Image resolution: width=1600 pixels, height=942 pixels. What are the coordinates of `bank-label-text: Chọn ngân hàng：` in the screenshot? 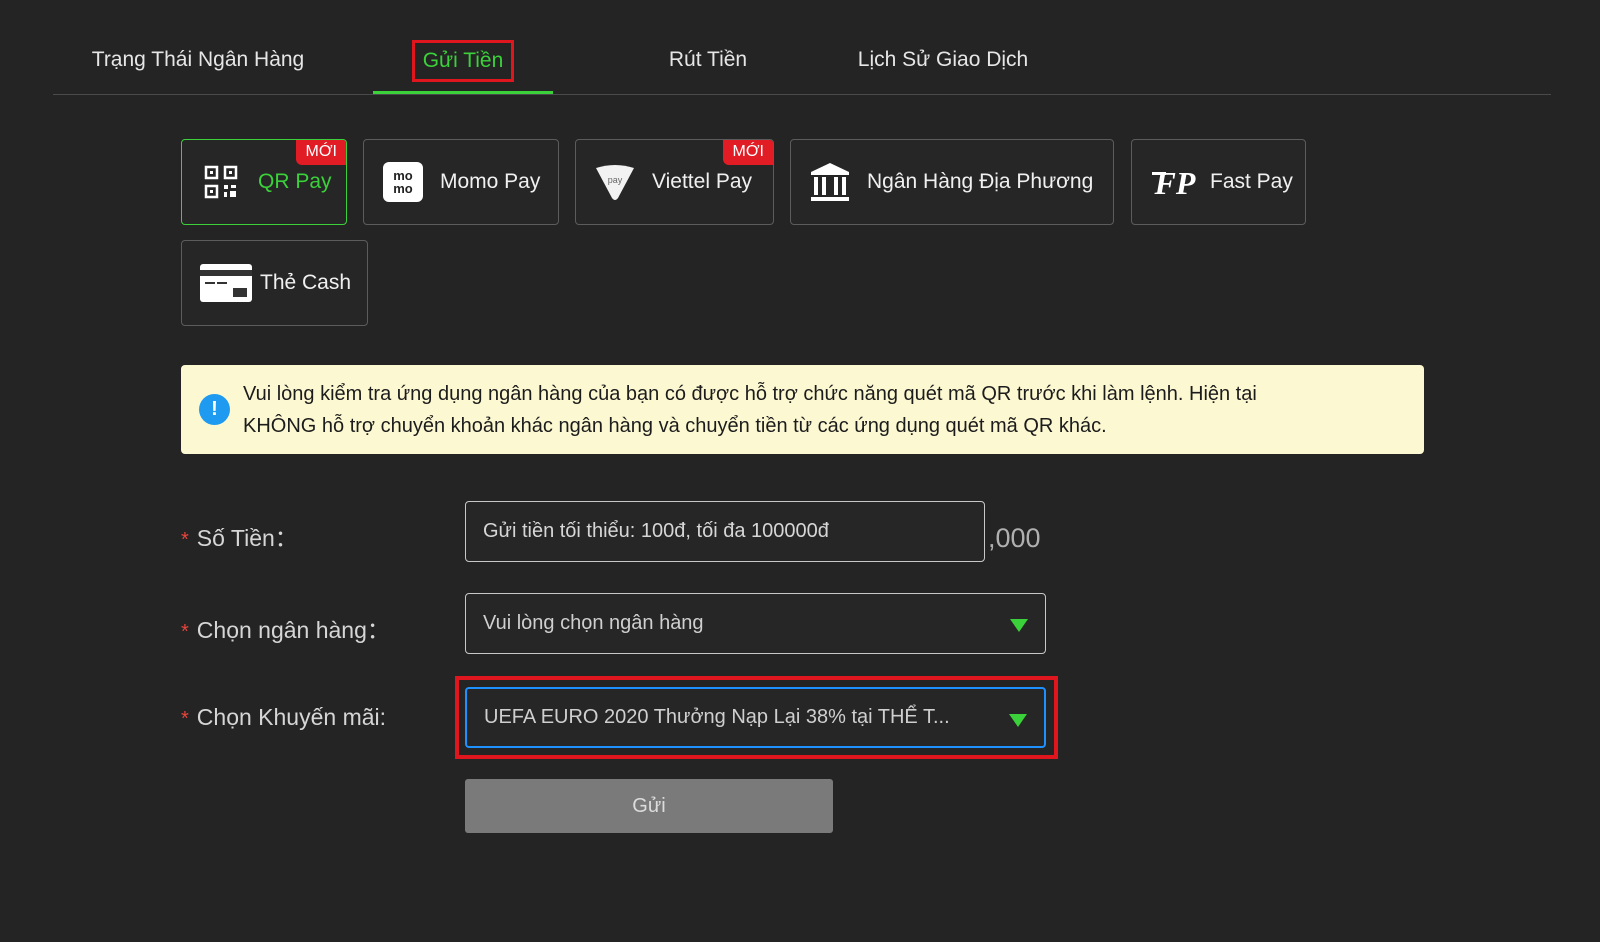 It's located at (293, 630).